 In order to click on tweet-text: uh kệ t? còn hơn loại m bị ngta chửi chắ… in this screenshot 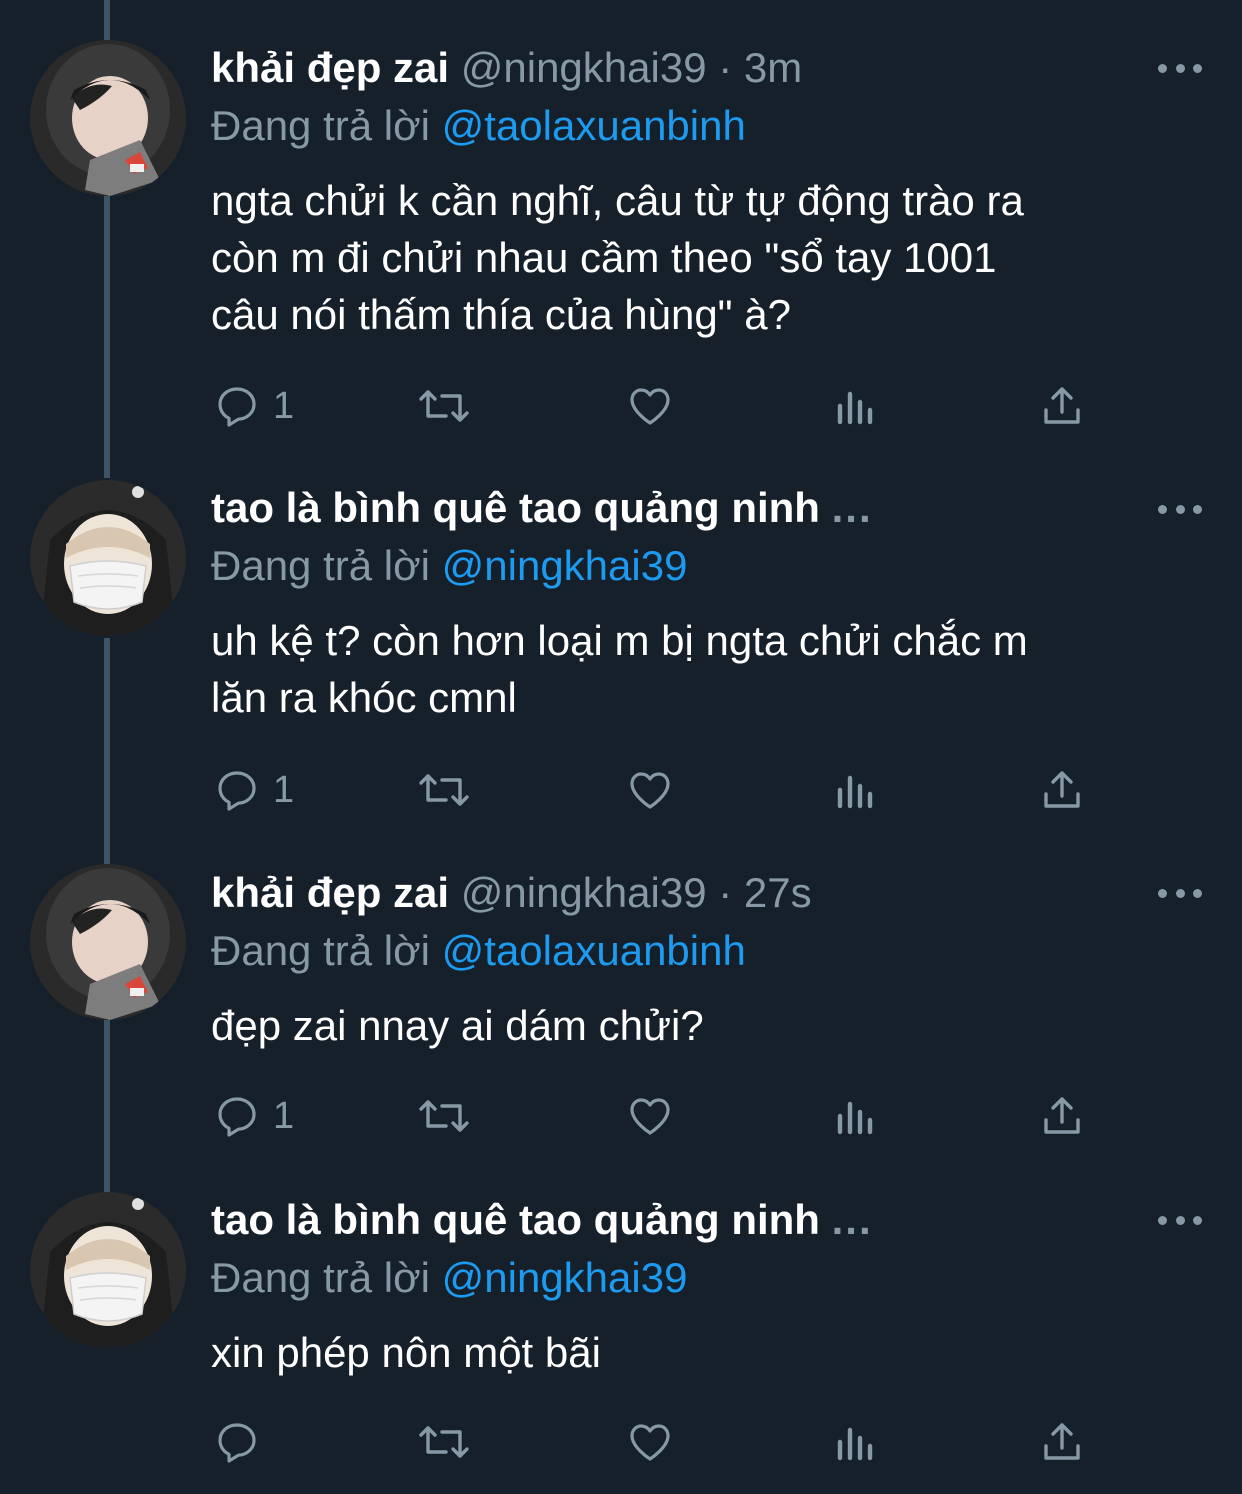, I will do `click(619, 669)`.